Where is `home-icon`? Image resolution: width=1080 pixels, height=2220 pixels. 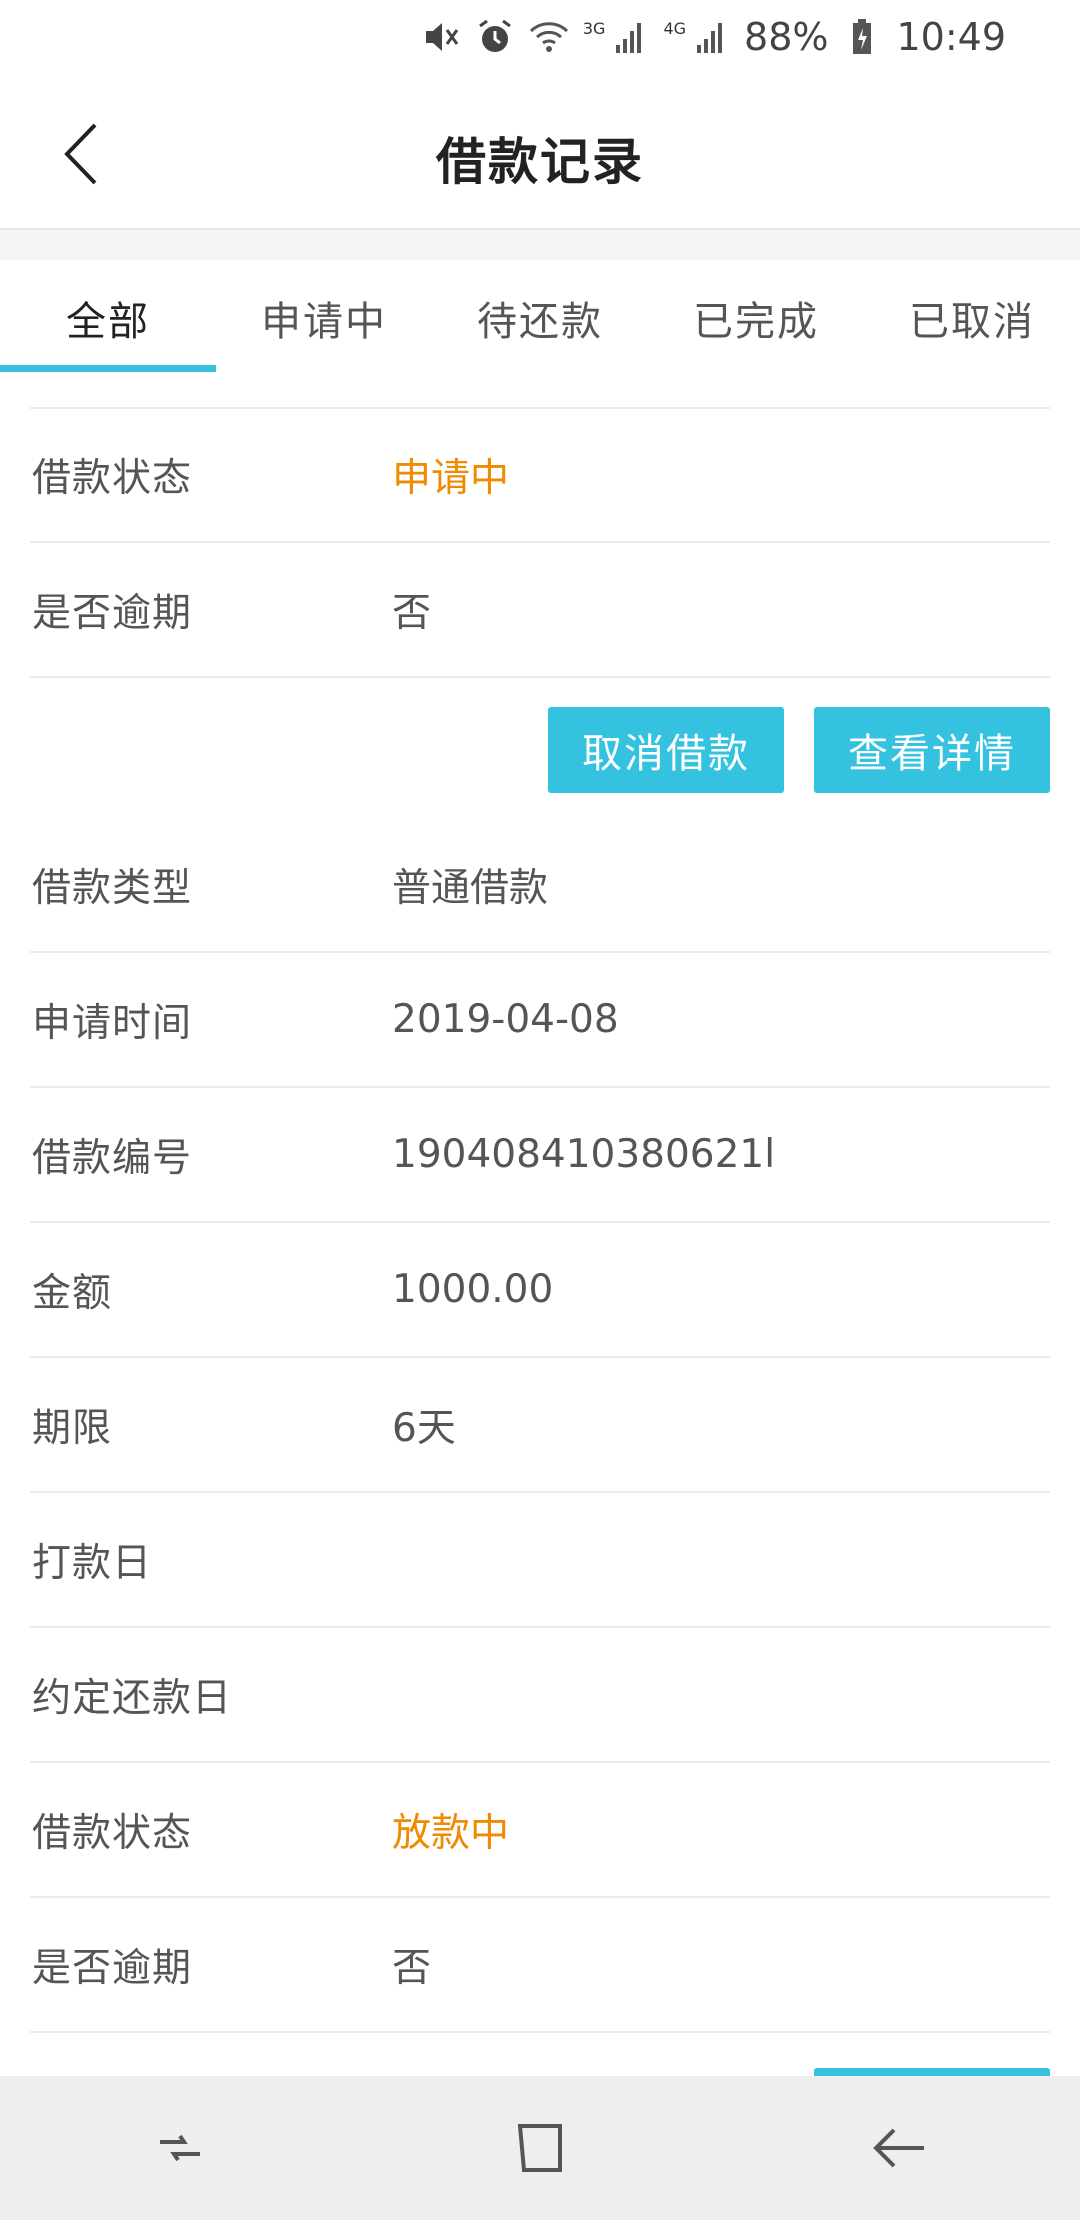 home-icon is located at coordinates (539, 2148).